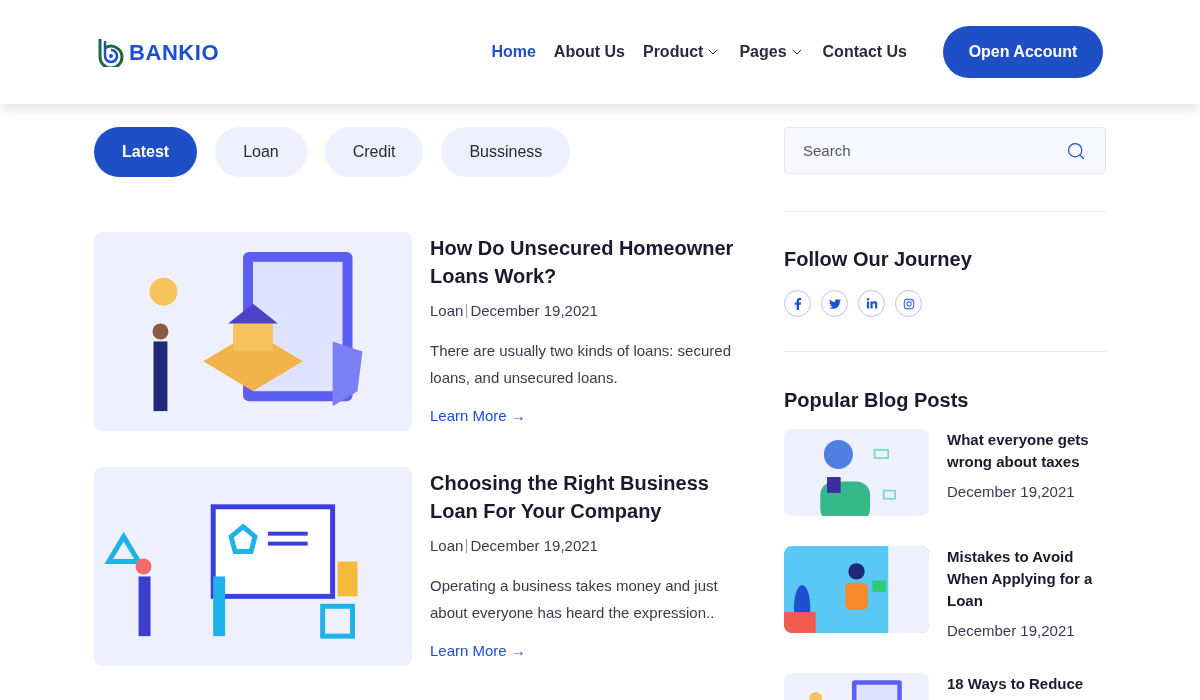  I want to click on post-title: What everyone gets wrong about taxes, so click(1026, 451).